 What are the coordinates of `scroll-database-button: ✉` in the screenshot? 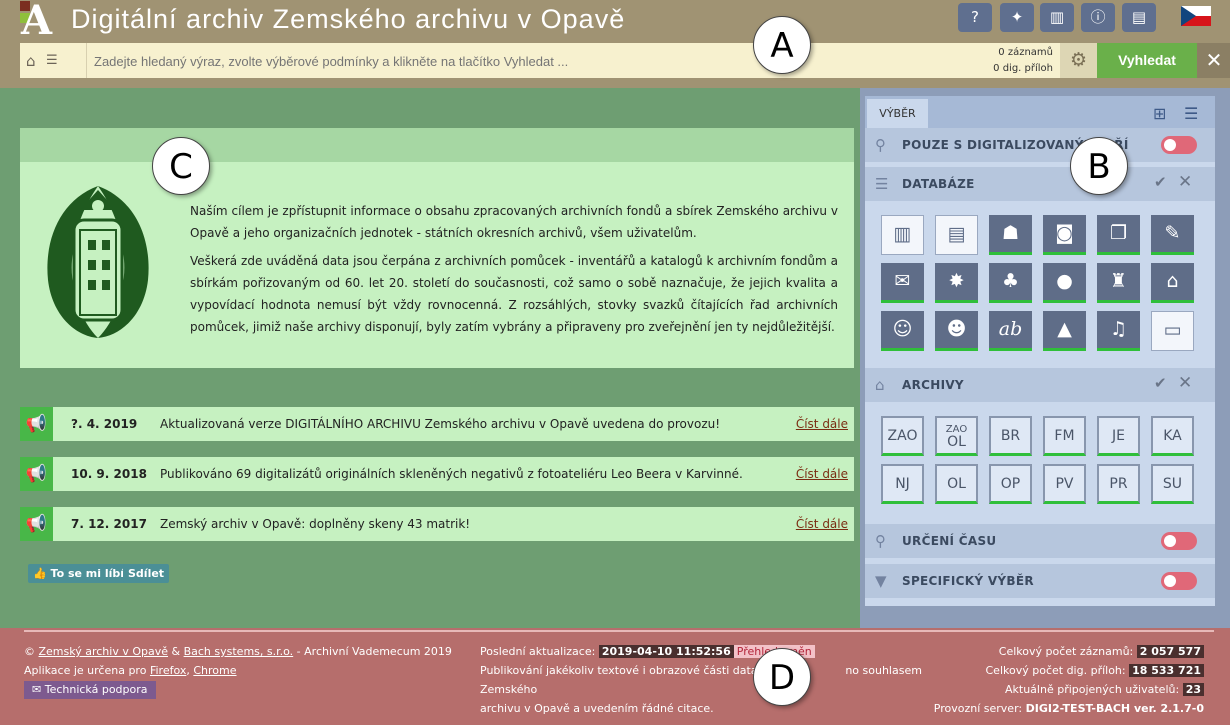 It's located at (902, 283).